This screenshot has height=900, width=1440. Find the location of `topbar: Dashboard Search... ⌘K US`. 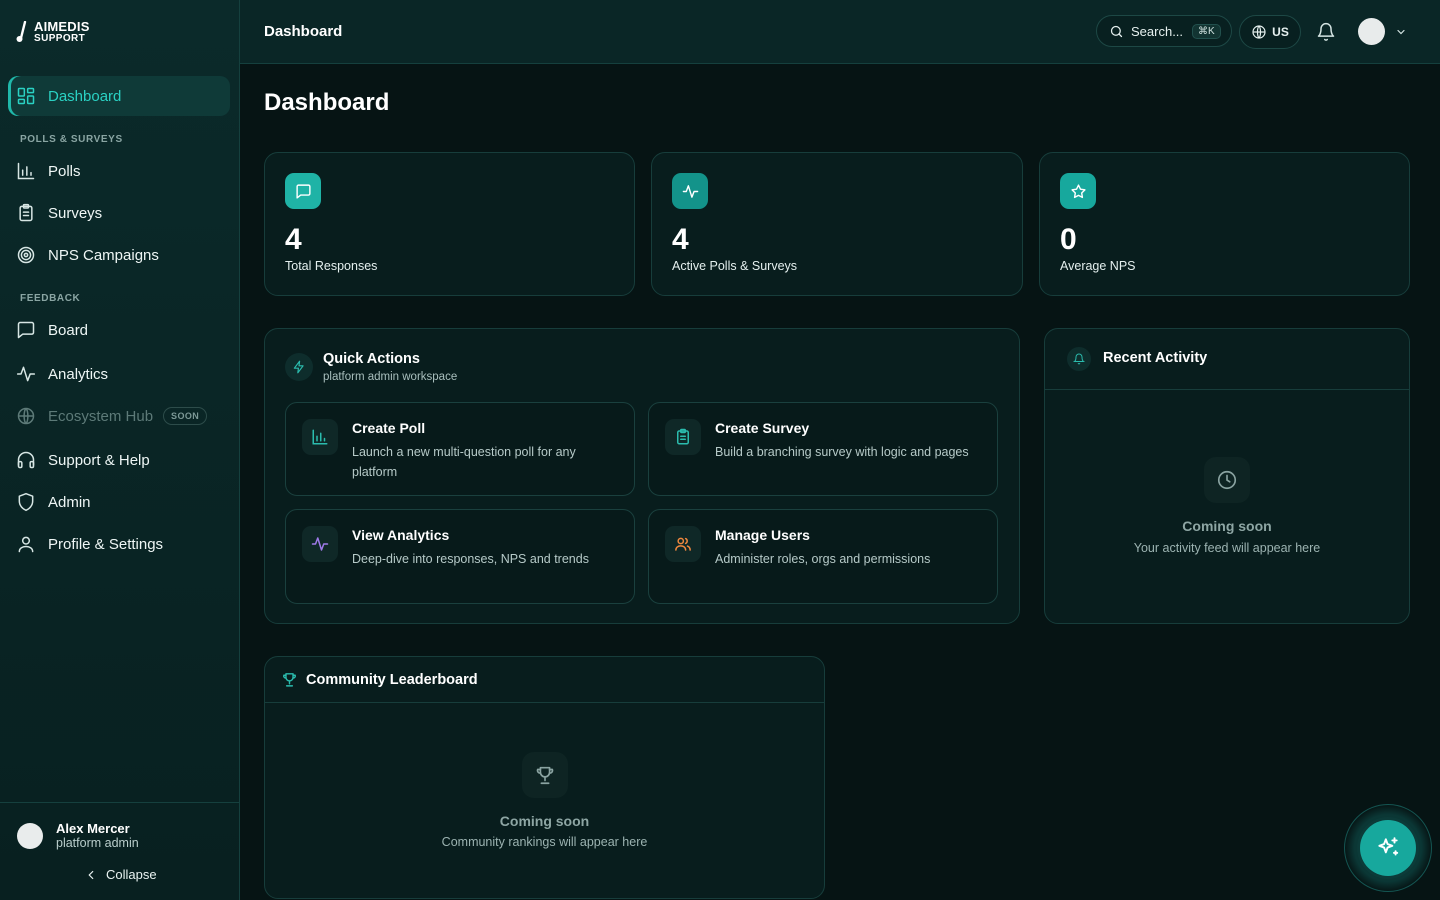

topbar: Dashboard Search... ⌘K US is located at coordinates (840, 32).